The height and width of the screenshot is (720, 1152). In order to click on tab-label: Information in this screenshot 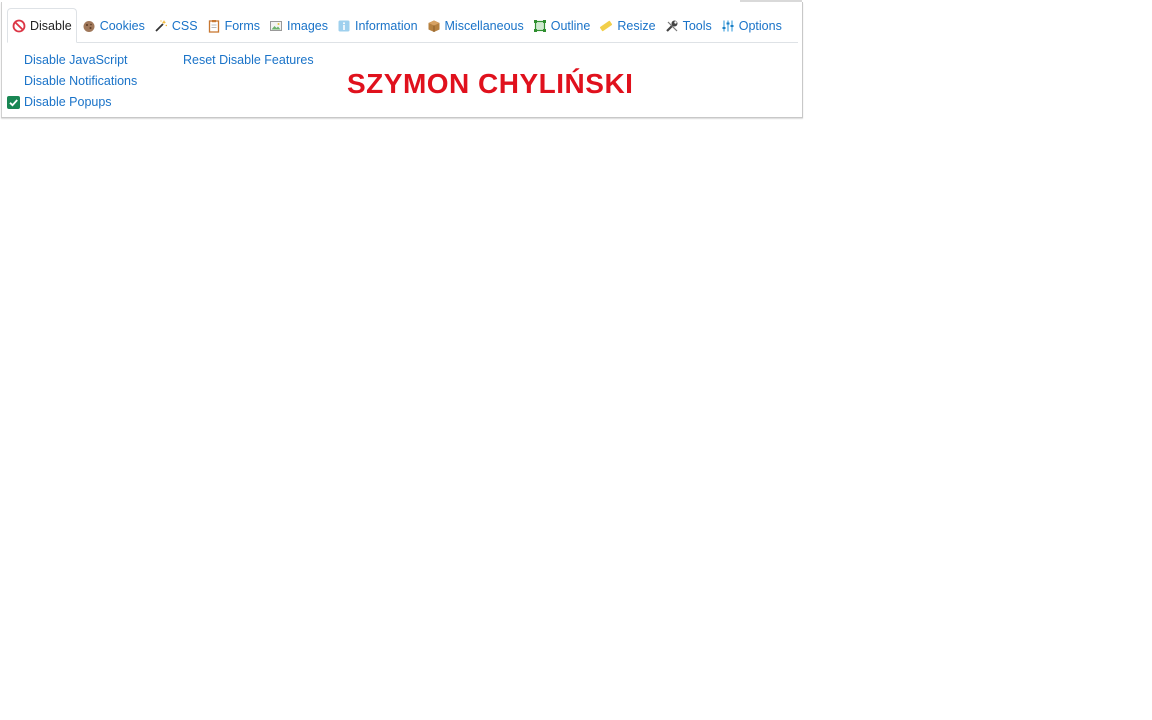, I will do `click(386, 26)`.